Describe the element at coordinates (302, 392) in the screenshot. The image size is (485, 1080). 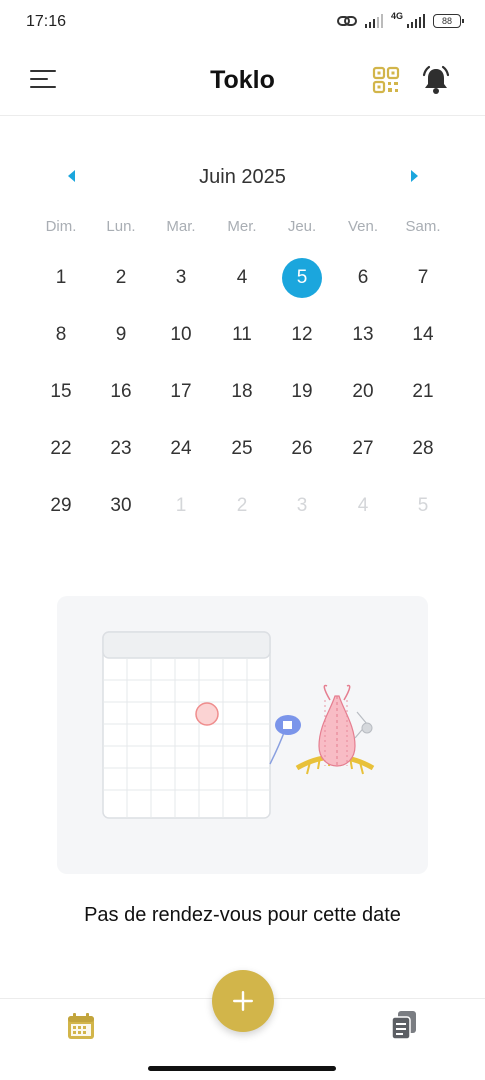
I see `calendar-day: 19` at that location.